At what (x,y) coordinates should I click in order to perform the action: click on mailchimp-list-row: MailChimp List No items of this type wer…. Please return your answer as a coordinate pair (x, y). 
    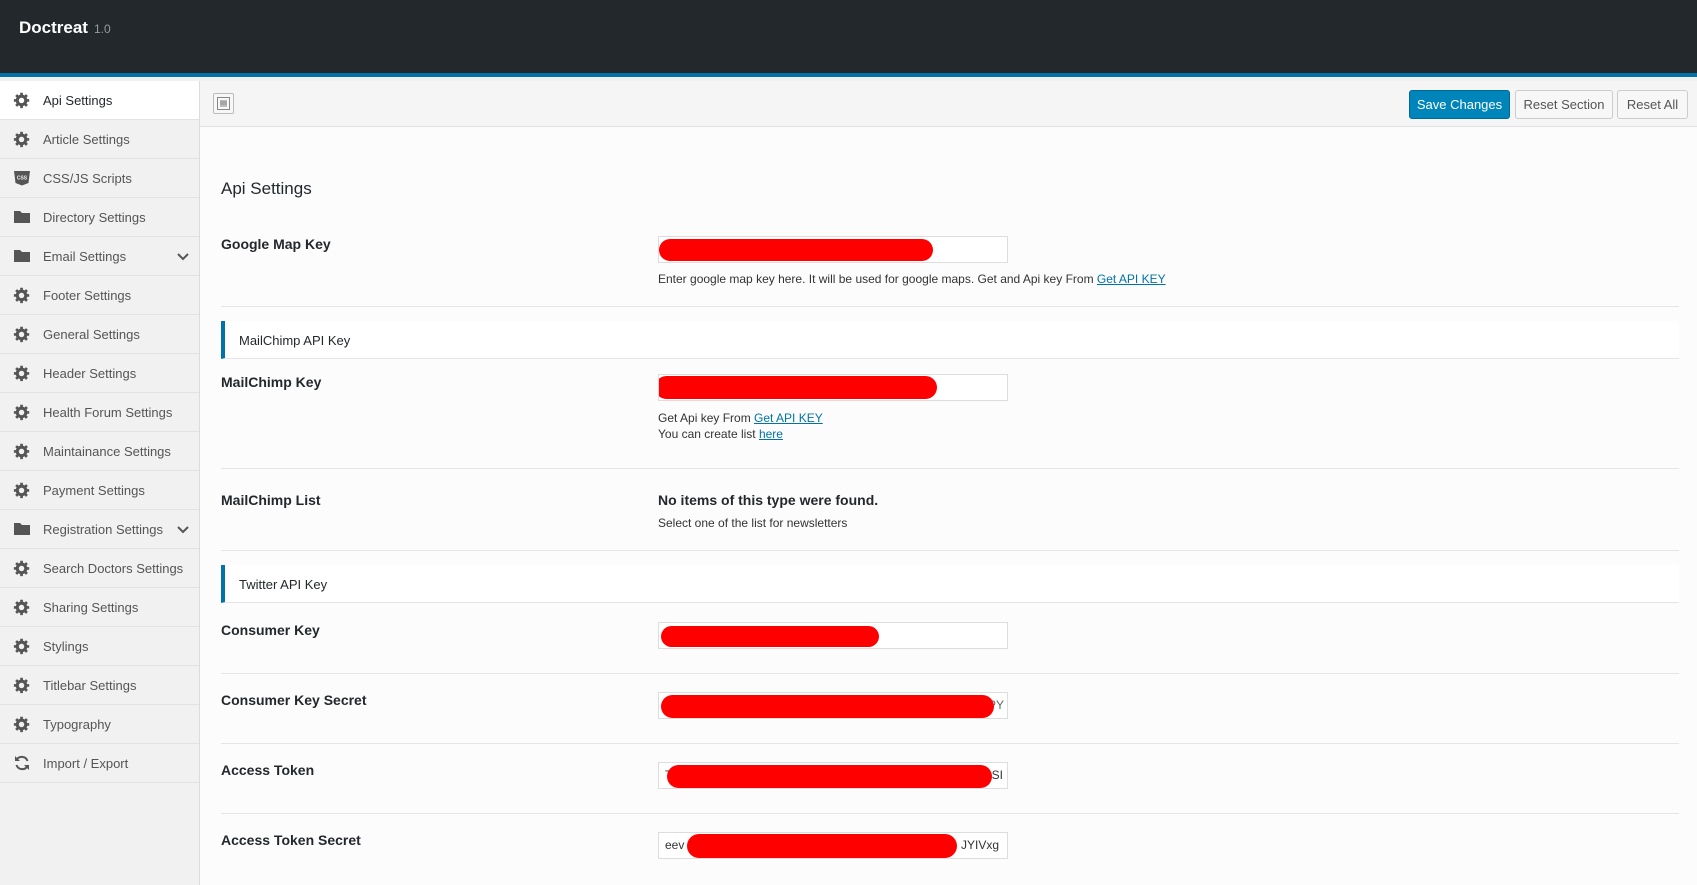
    Looking at the image, I should click on (950, 510).